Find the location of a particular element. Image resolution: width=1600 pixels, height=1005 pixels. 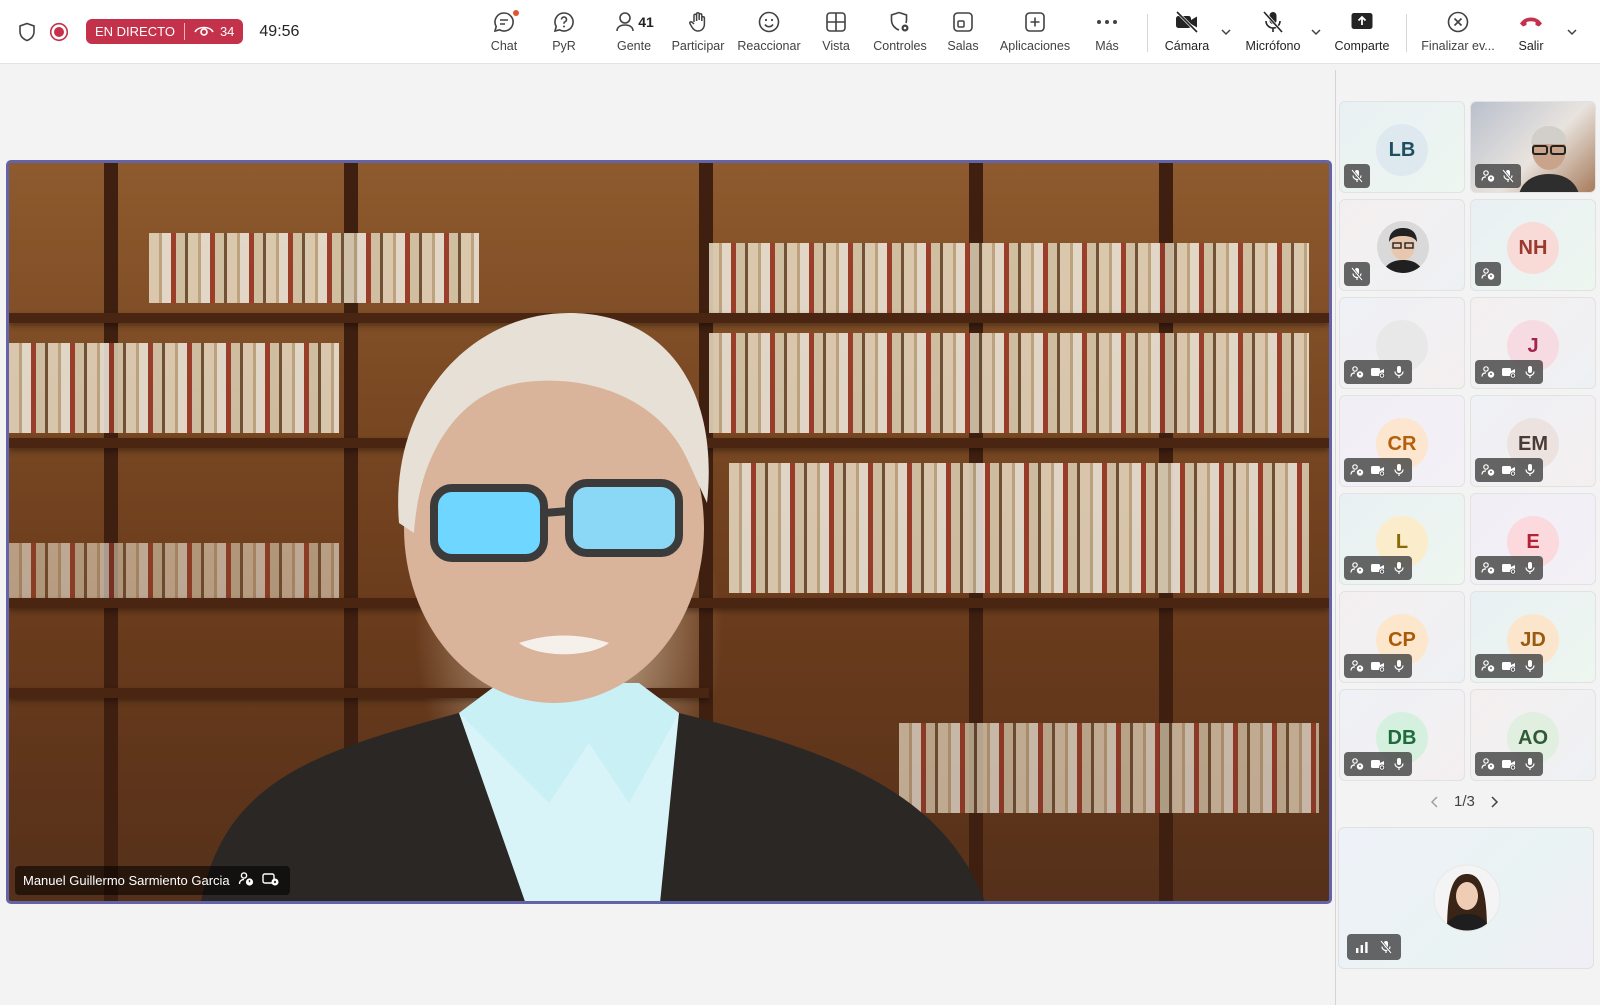

participant-tile: CP is located at coordinates (1402, 637).